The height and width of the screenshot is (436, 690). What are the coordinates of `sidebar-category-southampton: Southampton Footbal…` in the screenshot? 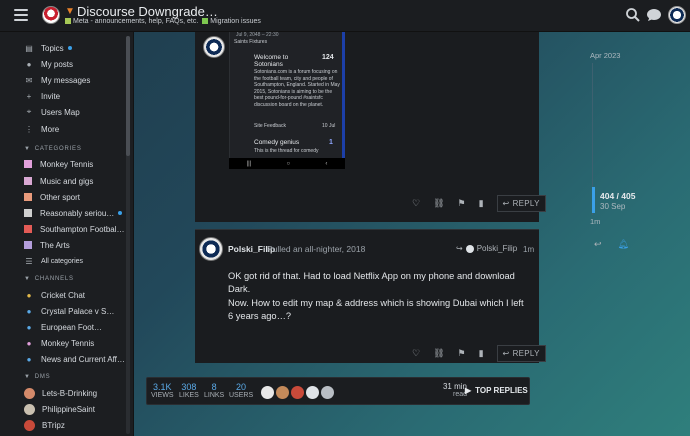 It's located at (74, 229).